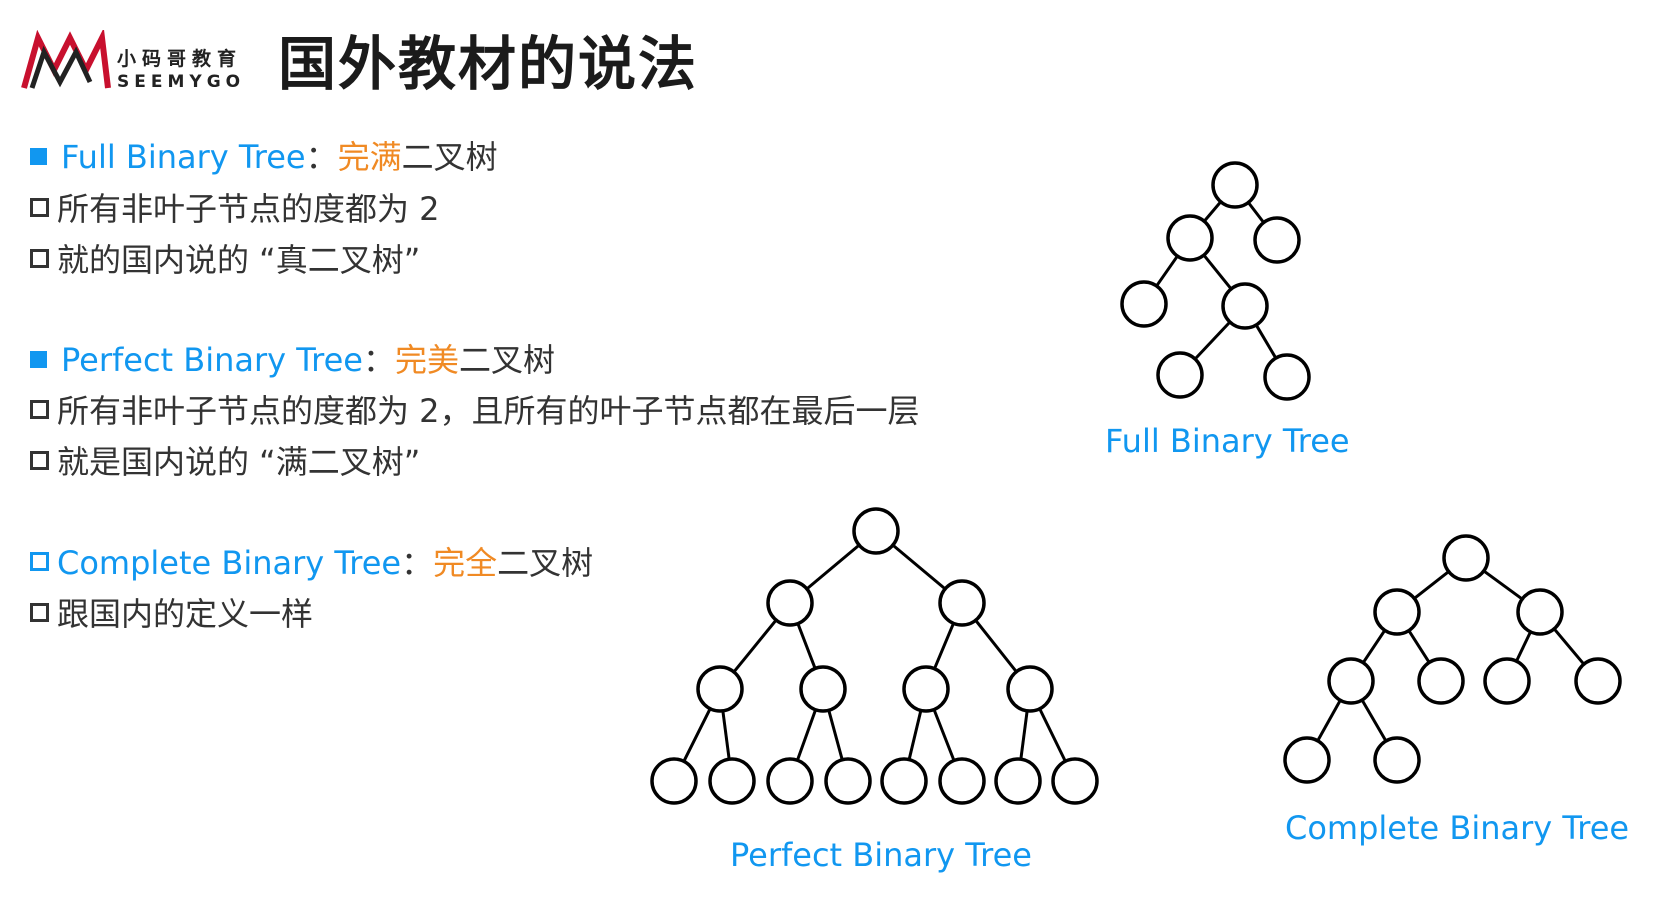  I want to click on perfect-binary-tree-diagram, so click(874, 656).